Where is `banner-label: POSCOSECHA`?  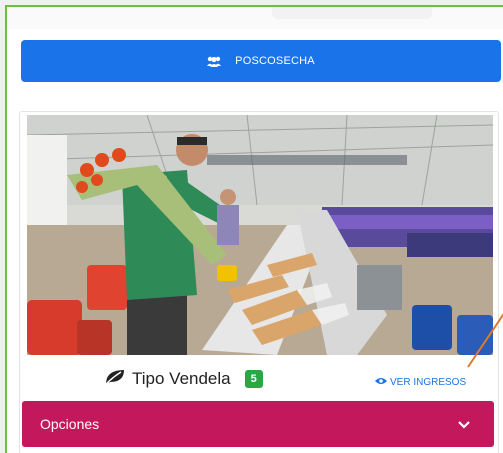 banner-label: POSCOSECHA is located at coordinates (275, 61).